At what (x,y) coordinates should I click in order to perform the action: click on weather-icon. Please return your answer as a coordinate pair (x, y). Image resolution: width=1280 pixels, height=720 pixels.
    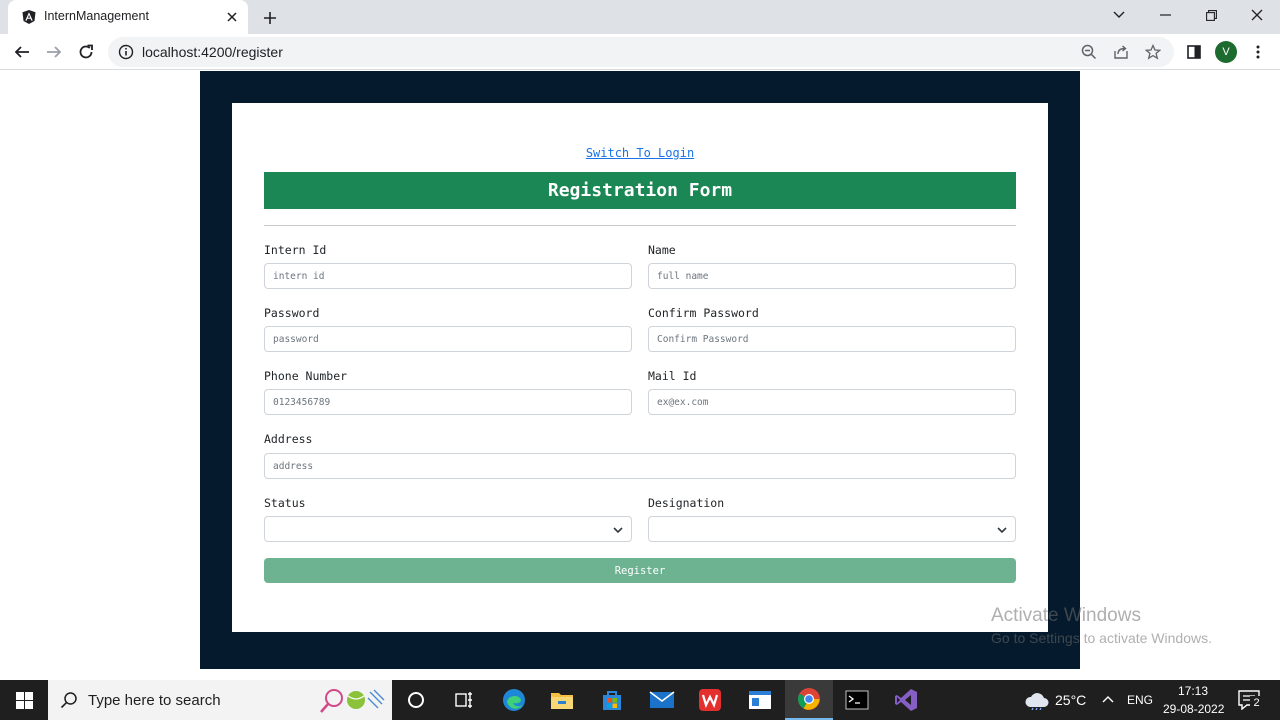
    Looking at the image, I should click on (1037, 700).